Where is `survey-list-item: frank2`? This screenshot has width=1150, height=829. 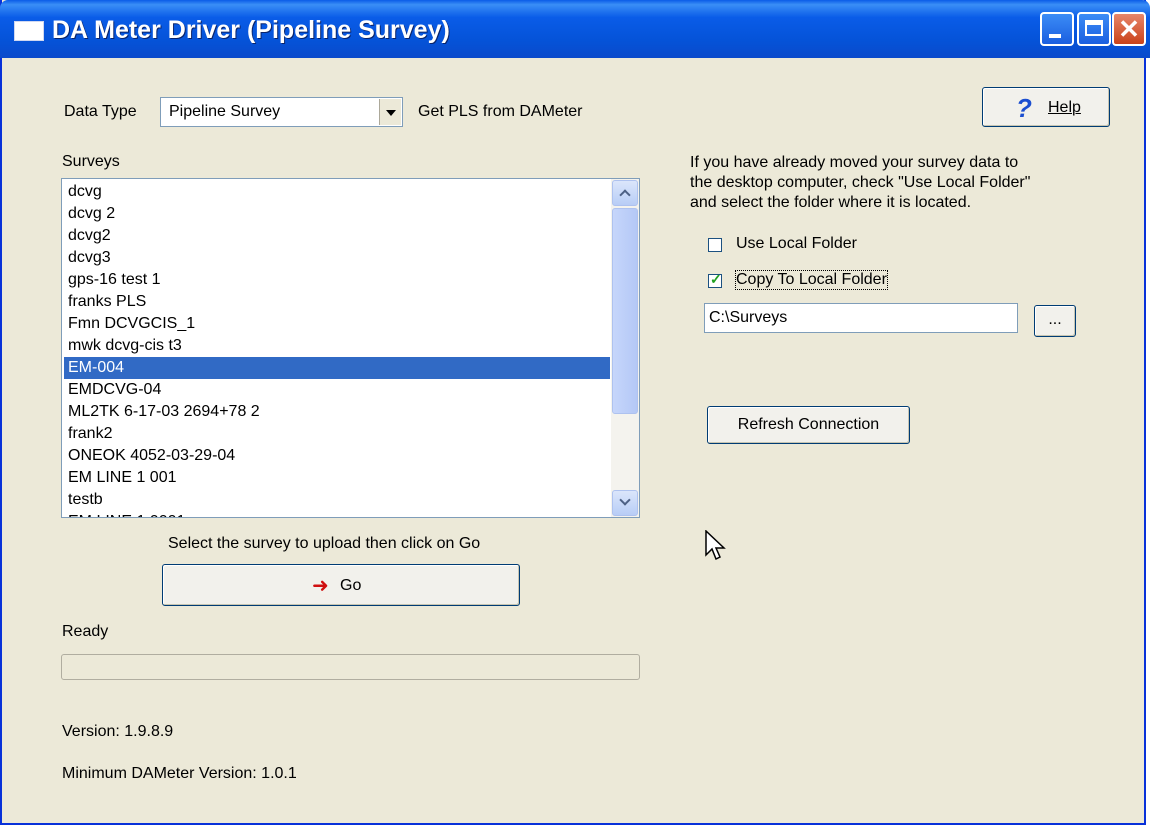
survey-list-item: frank2 is located at coordinates (337, 434).